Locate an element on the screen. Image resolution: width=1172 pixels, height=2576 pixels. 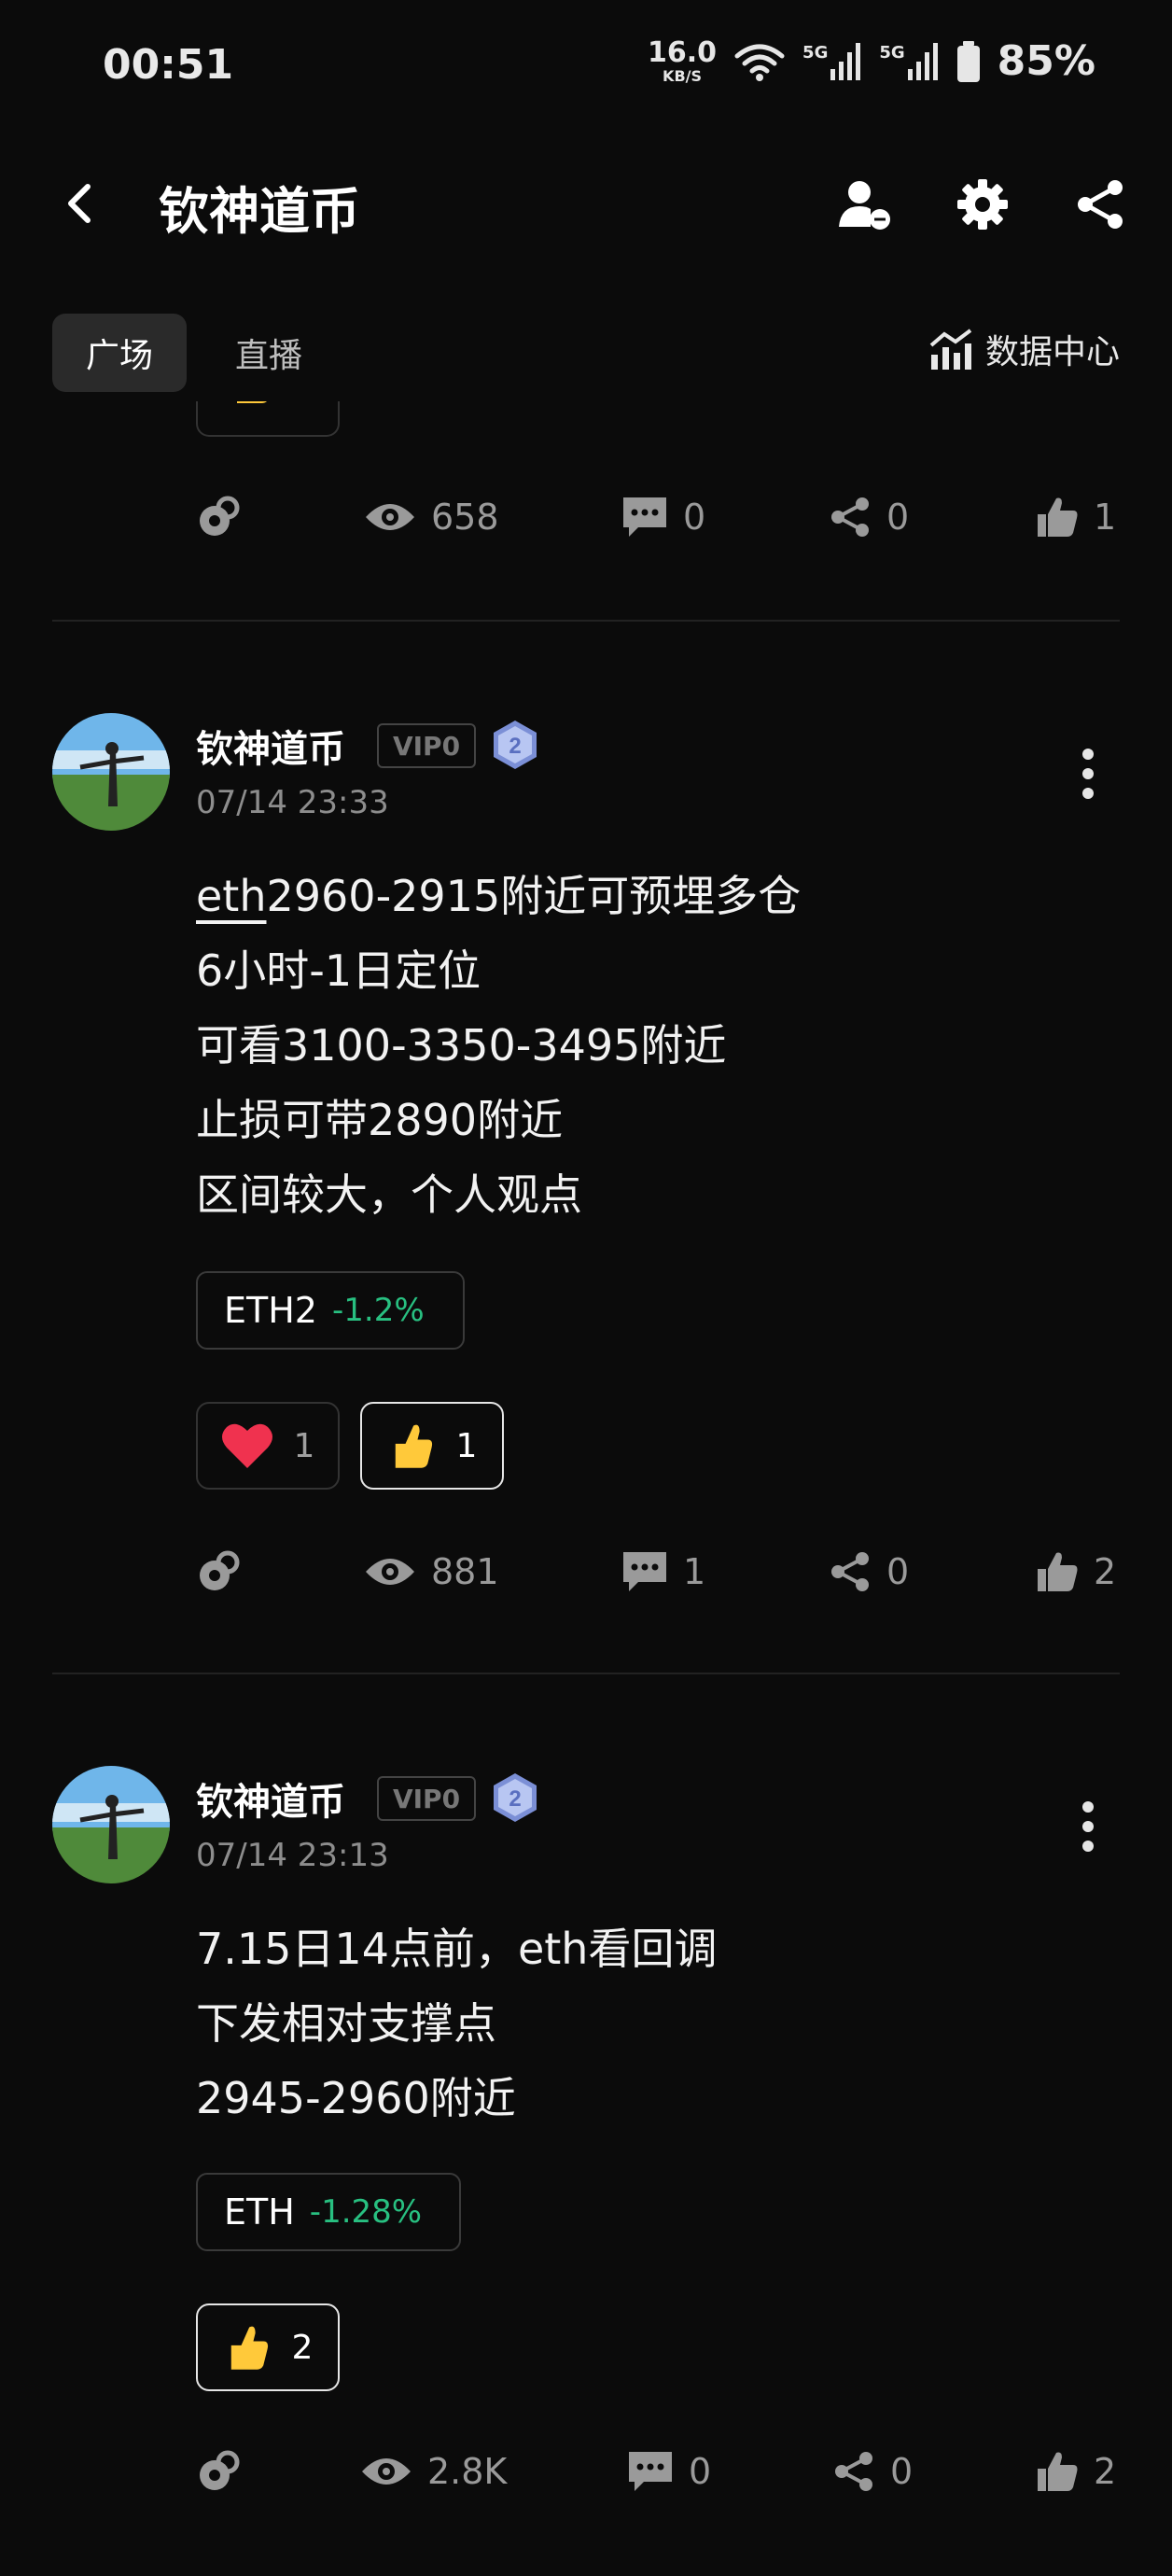
post-stats-row: 2.8K 0 0 2 is located at coordinates (658, 2471).